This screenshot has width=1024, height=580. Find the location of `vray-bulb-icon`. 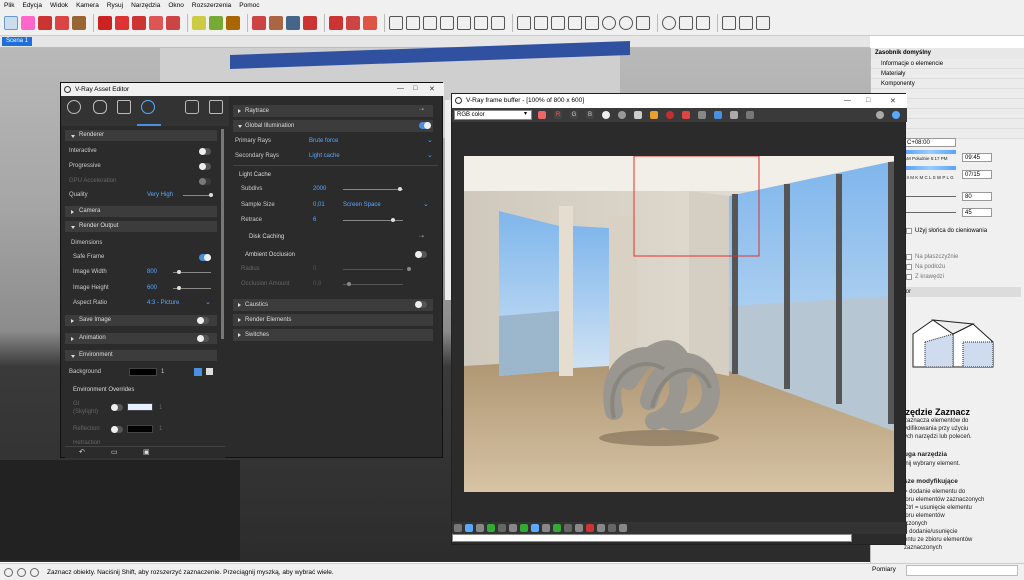

vray-bulb-icon is located at coordinates (643, 23).